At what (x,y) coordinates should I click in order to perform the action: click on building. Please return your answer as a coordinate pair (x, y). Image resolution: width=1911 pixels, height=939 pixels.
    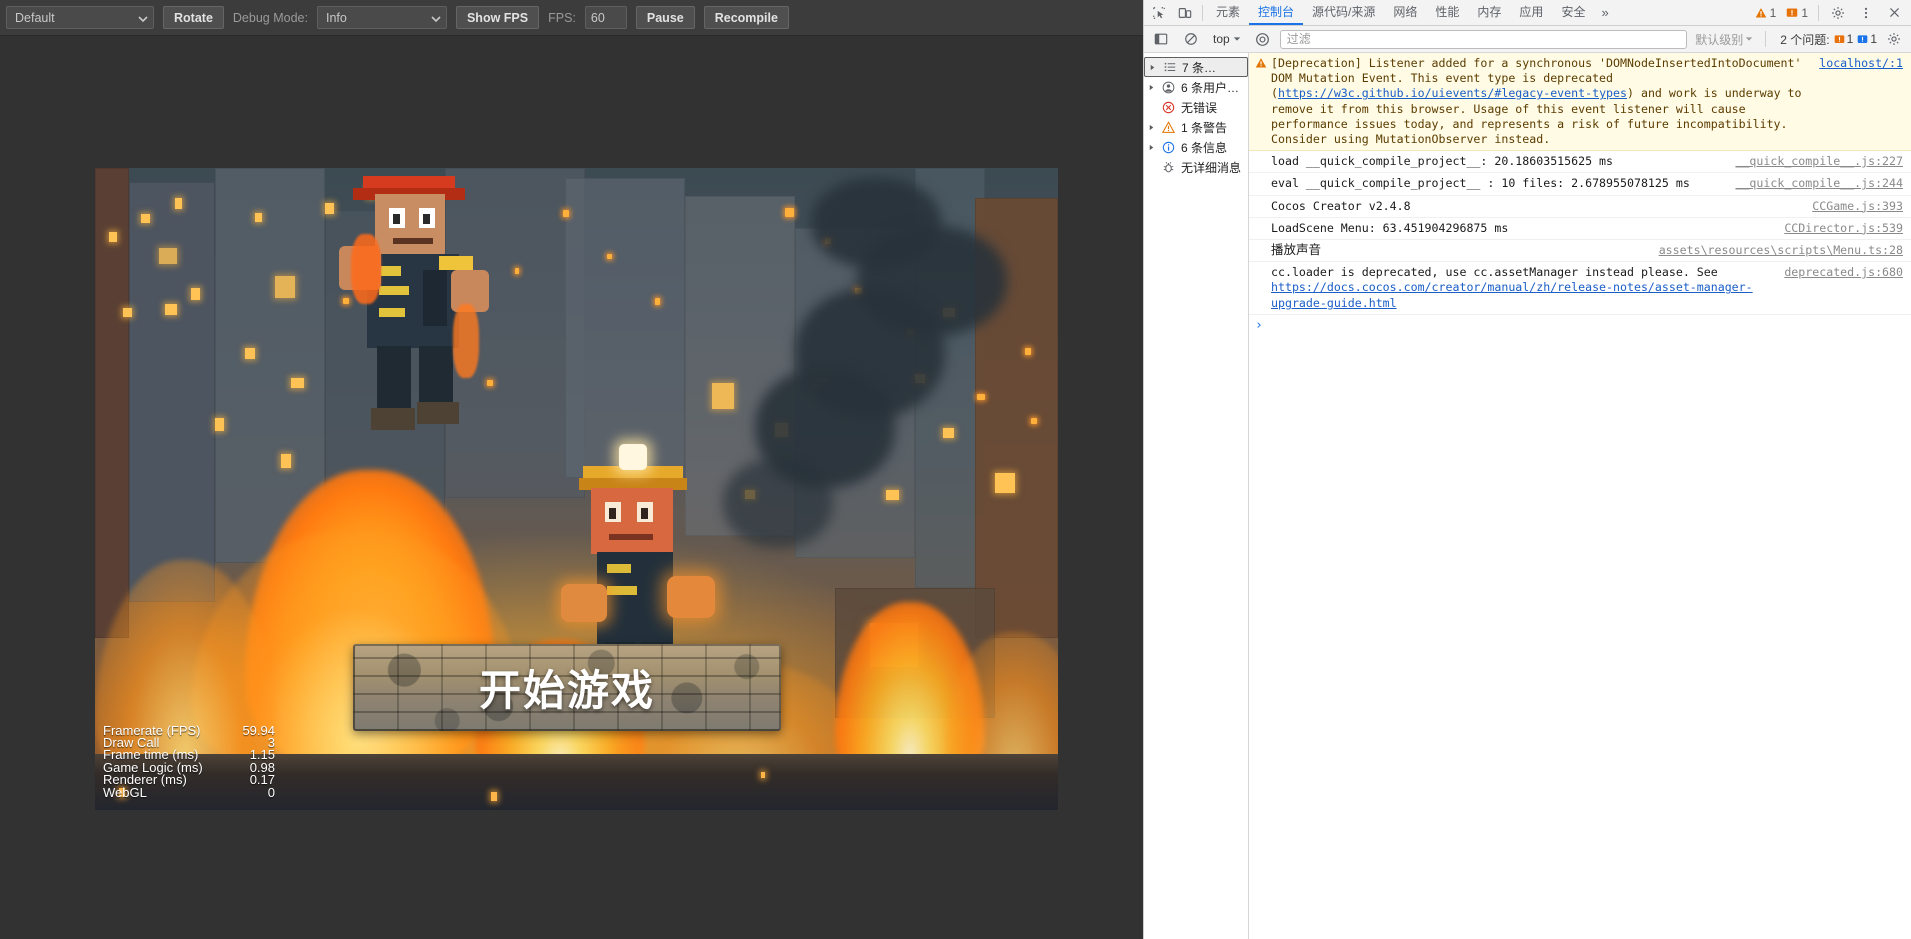
    Looking at the image, I should click on (625, 328).